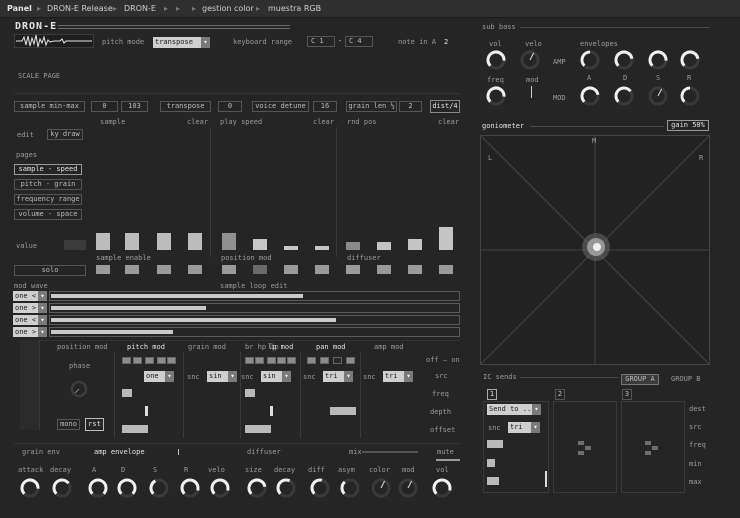  I want to click on breadcrumb-item: gestion color, so click(228, 8).